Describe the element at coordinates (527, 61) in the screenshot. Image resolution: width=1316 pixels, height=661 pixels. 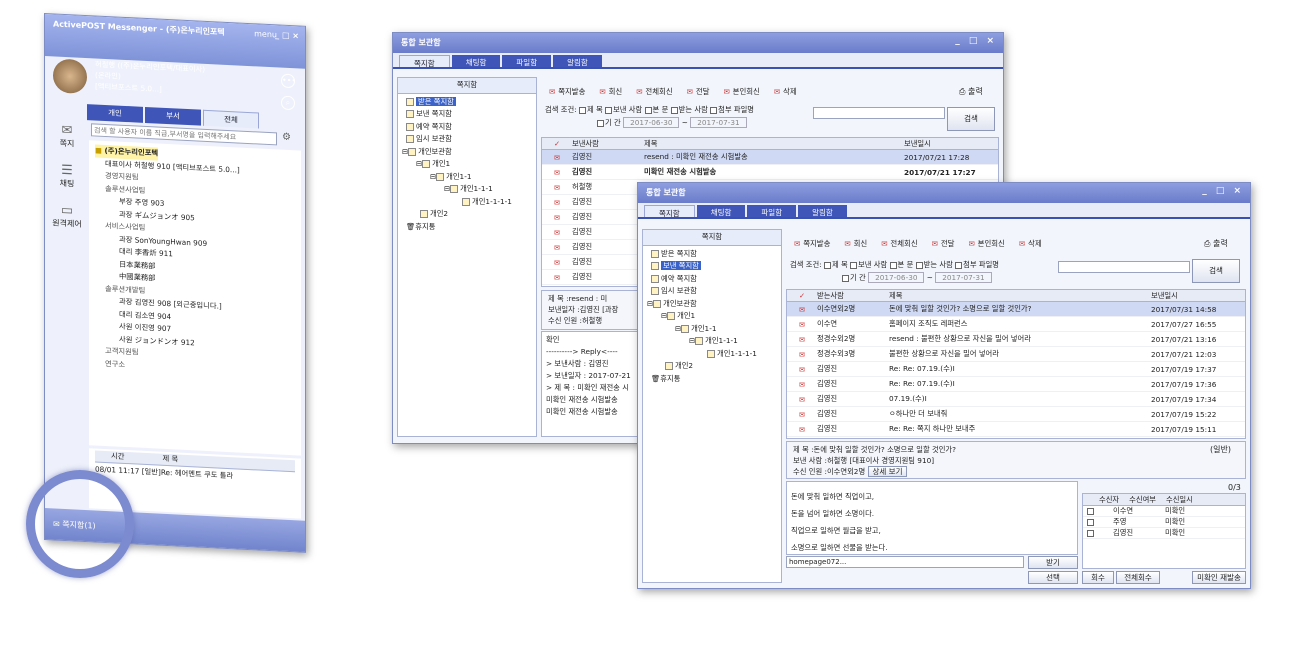
I see `w1-tab-file: 파일함` at that location.